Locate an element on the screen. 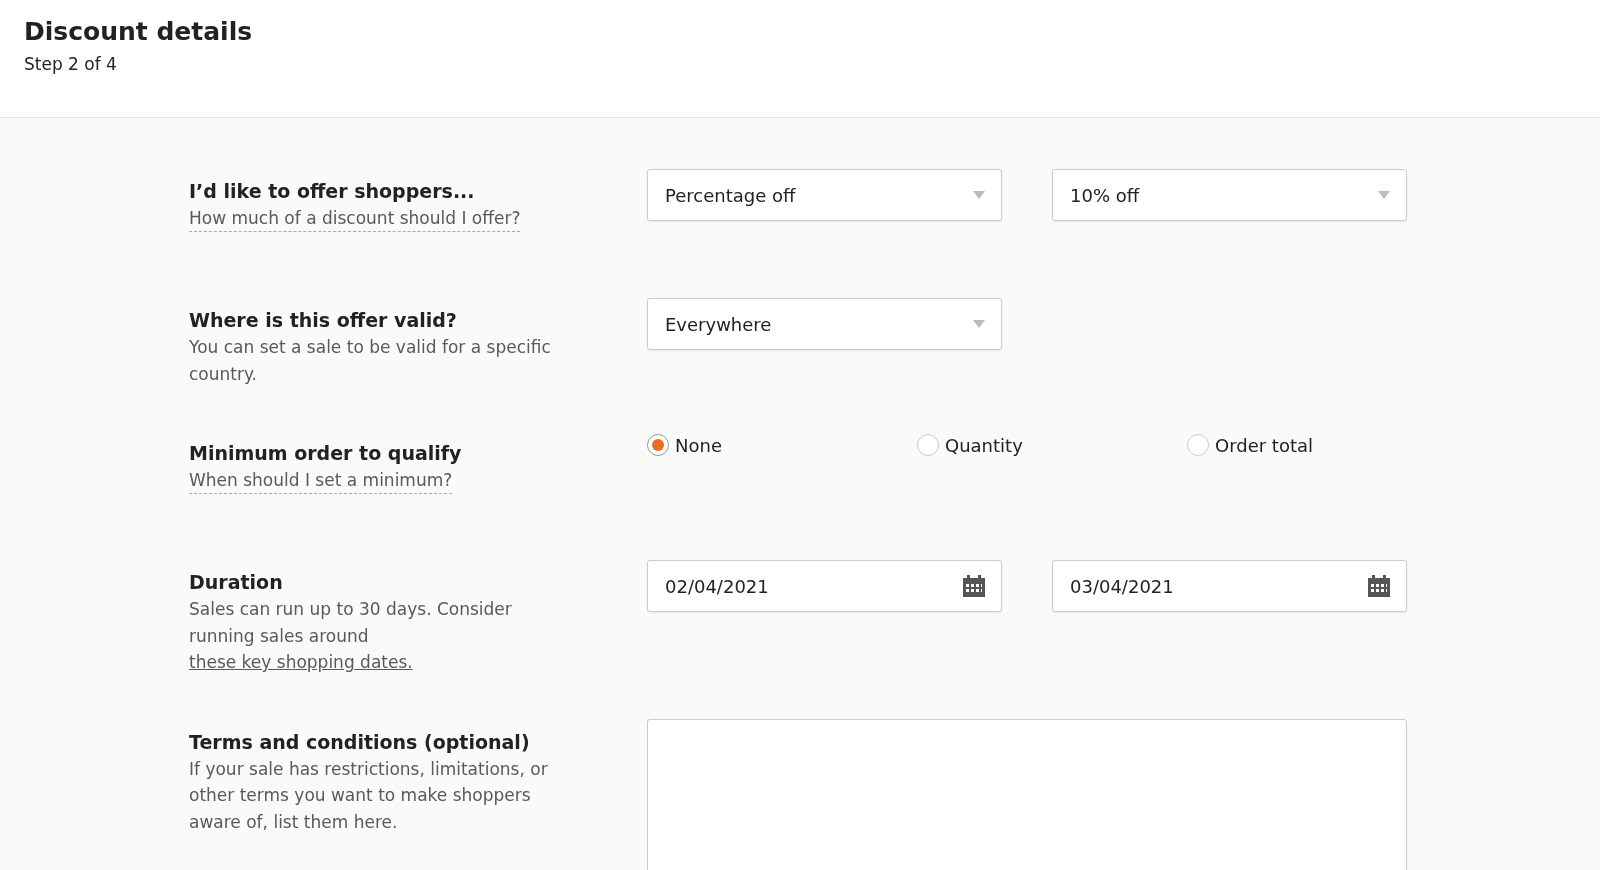 Image resolution: width=1600 pixels, height=870 pixels. help-text: You can set a sale to be valid for a specific country. is located at coordinates (370, 361).